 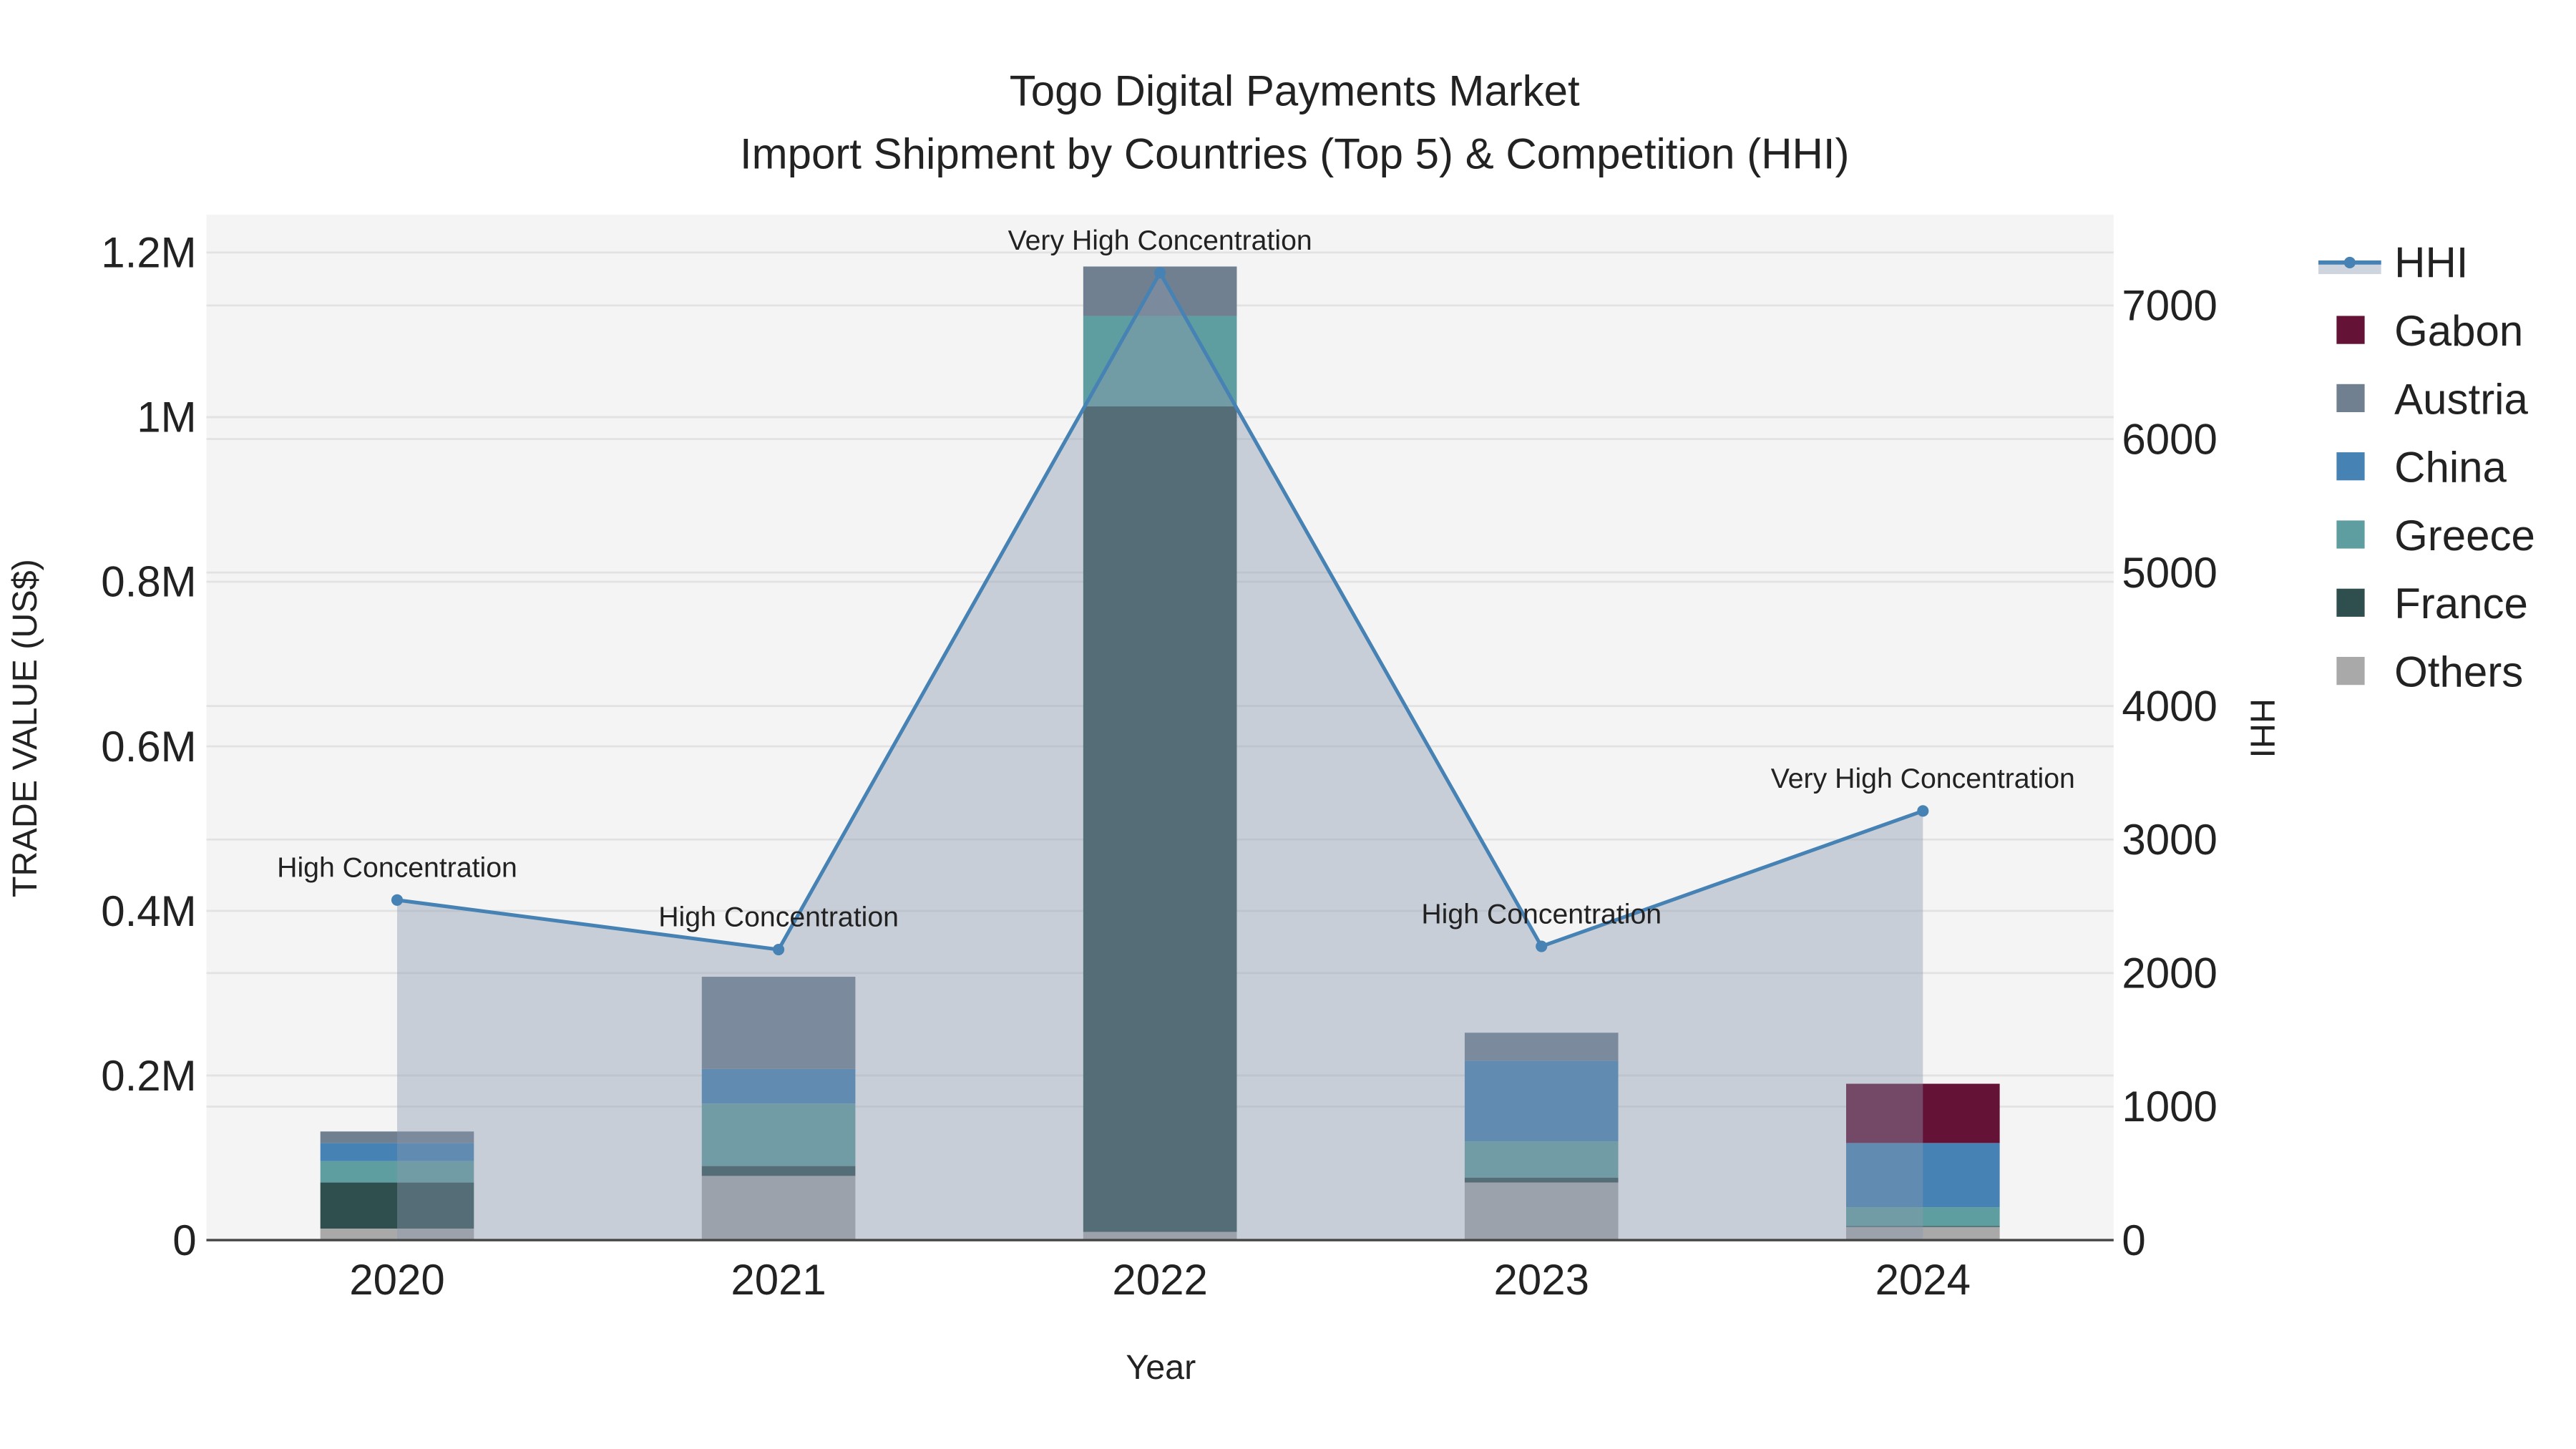 I want to click on legend-swatch-austria, so click(x=2350, y=398).